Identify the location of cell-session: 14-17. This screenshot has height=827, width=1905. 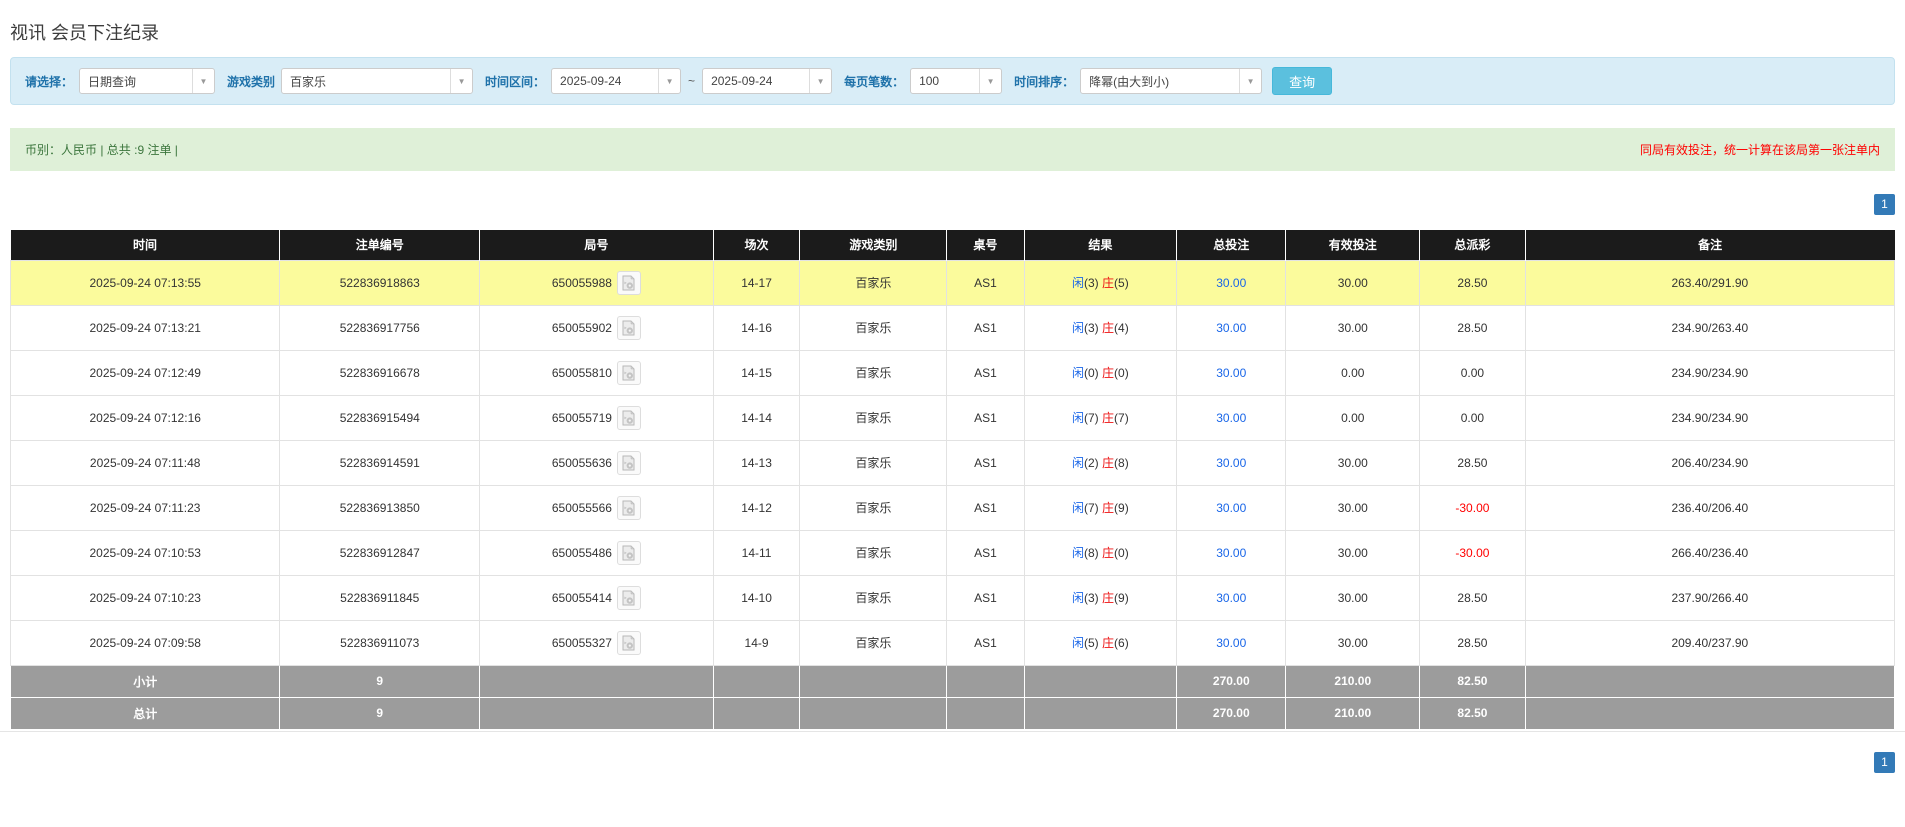
(756, 282).